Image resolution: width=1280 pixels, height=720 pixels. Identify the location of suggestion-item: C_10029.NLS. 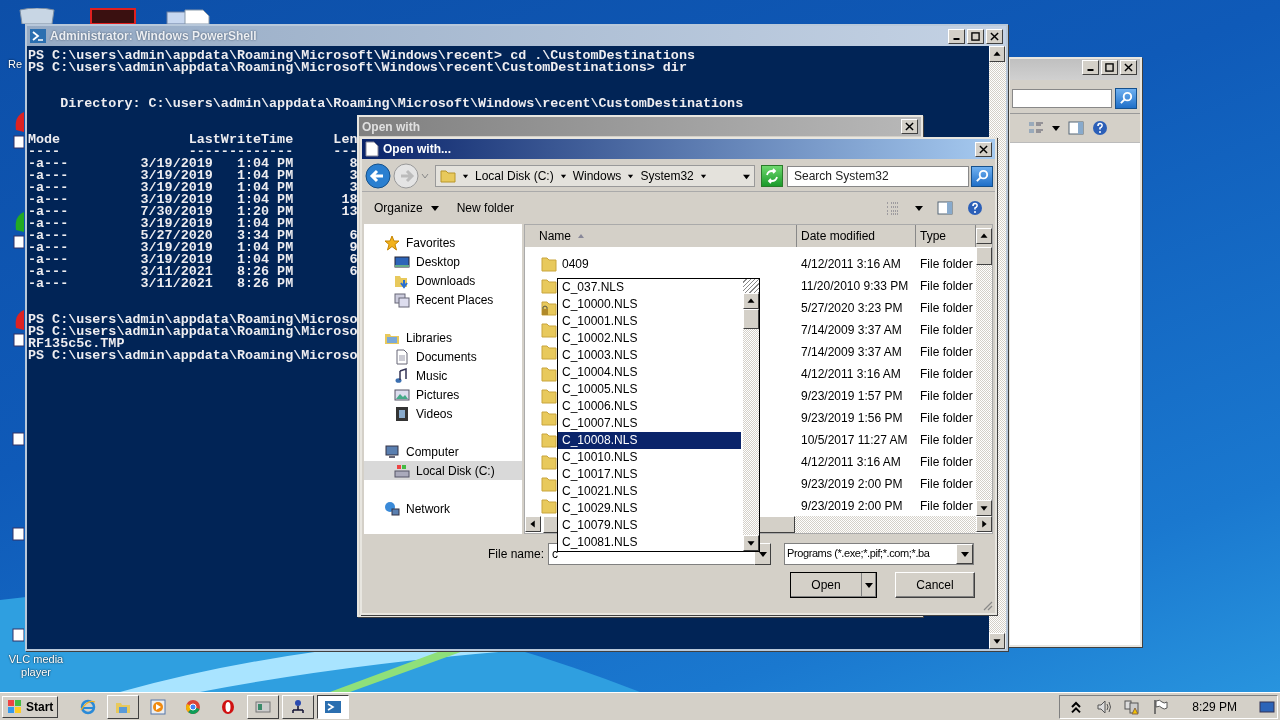
(649, 508).